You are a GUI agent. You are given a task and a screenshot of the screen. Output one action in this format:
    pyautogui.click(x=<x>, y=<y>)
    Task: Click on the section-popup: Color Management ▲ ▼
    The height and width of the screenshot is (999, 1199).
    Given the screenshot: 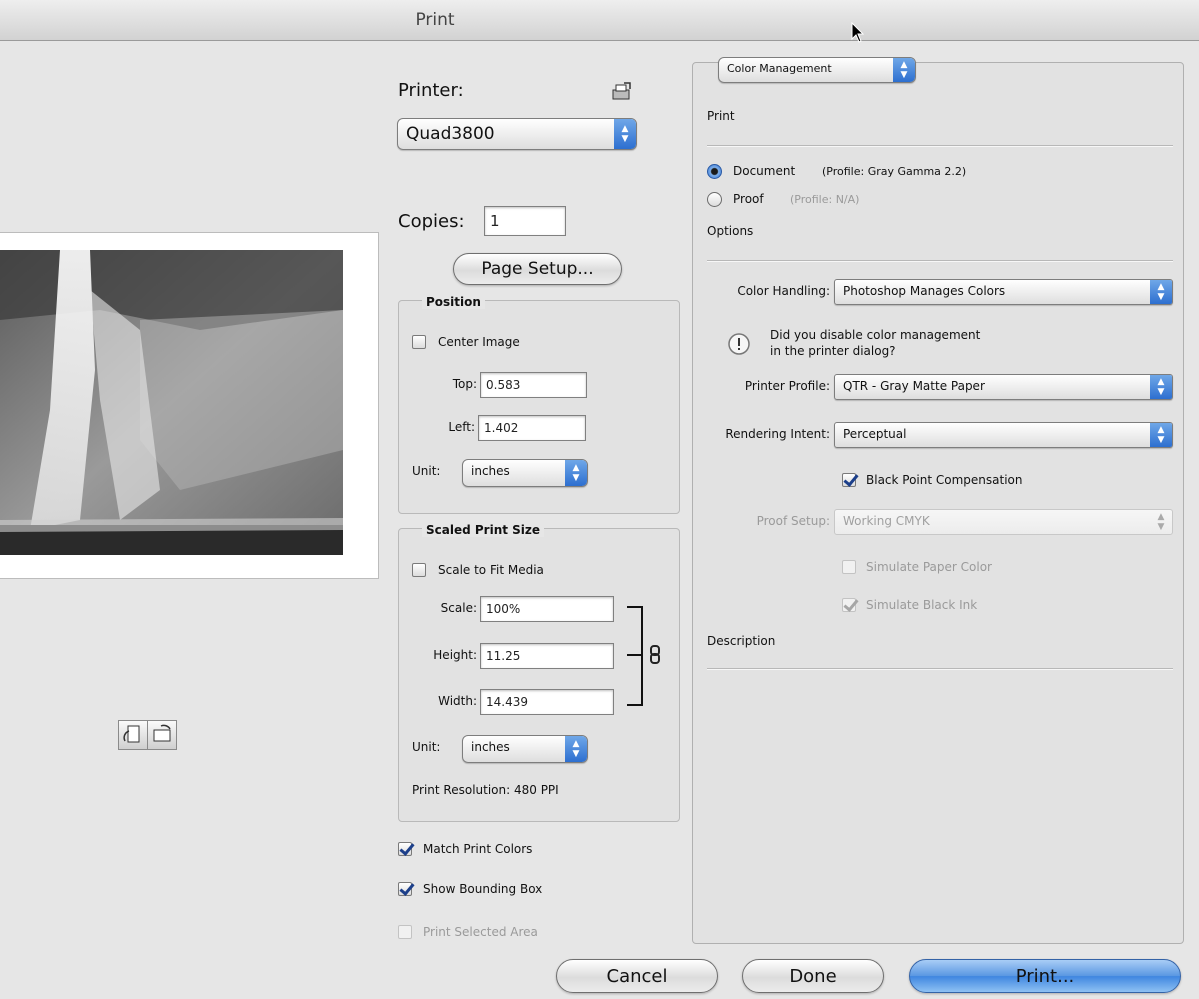 What is the action you would take?
    pyautogui.click(x=817, y=70)
    